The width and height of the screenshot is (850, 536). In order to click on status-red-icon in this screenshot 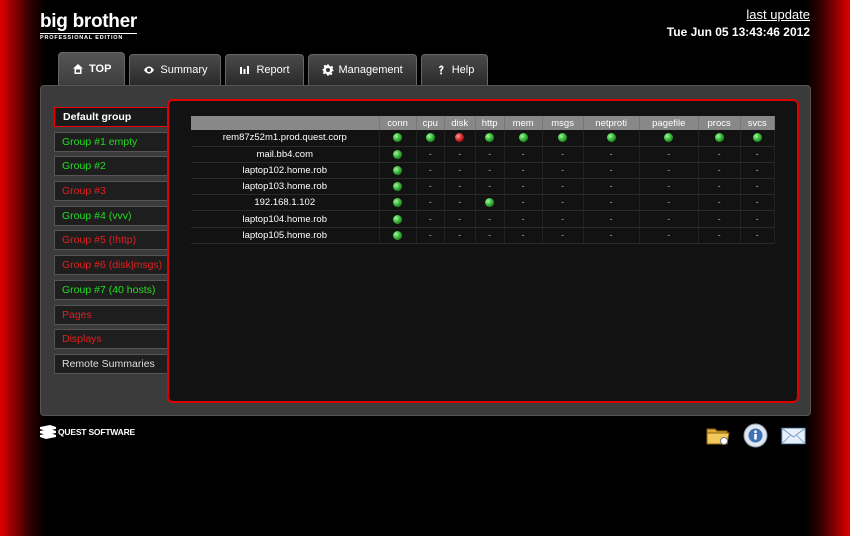, I will do `click(460, 138)`.